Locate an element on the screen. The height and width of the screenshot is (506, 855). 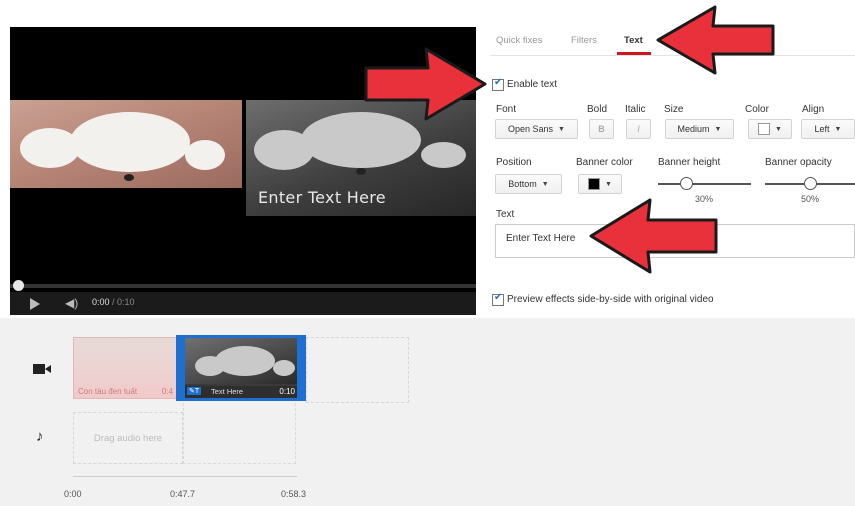
tab-text: Text is located at coordinates (633, 40).